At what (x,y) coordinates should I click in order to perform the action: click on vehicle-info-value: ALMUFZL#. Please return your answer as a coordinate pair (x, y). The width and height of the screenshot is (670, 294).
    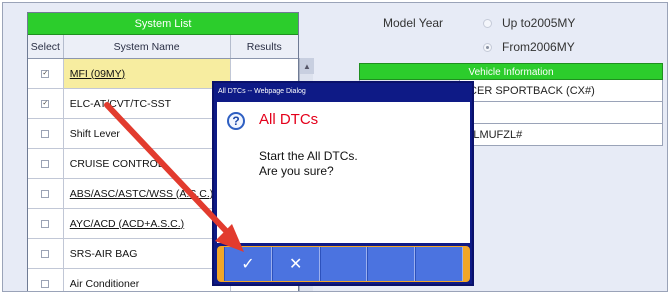
    Looking at the image, I should click on (494, 134).